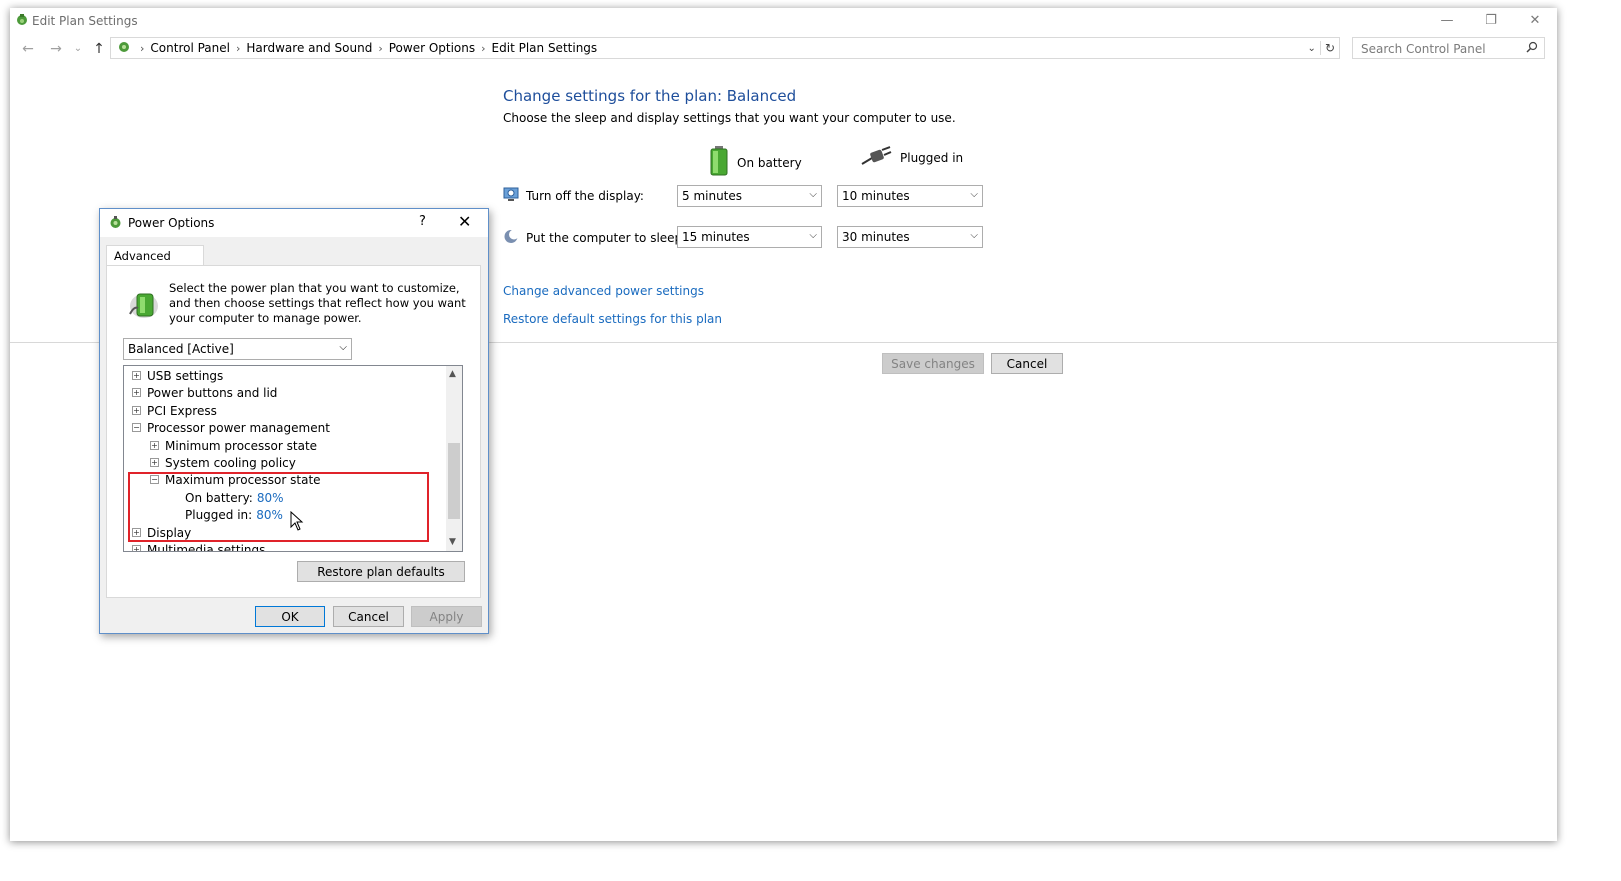  I want to click on control-panel-location-icon, so click(124, 48).